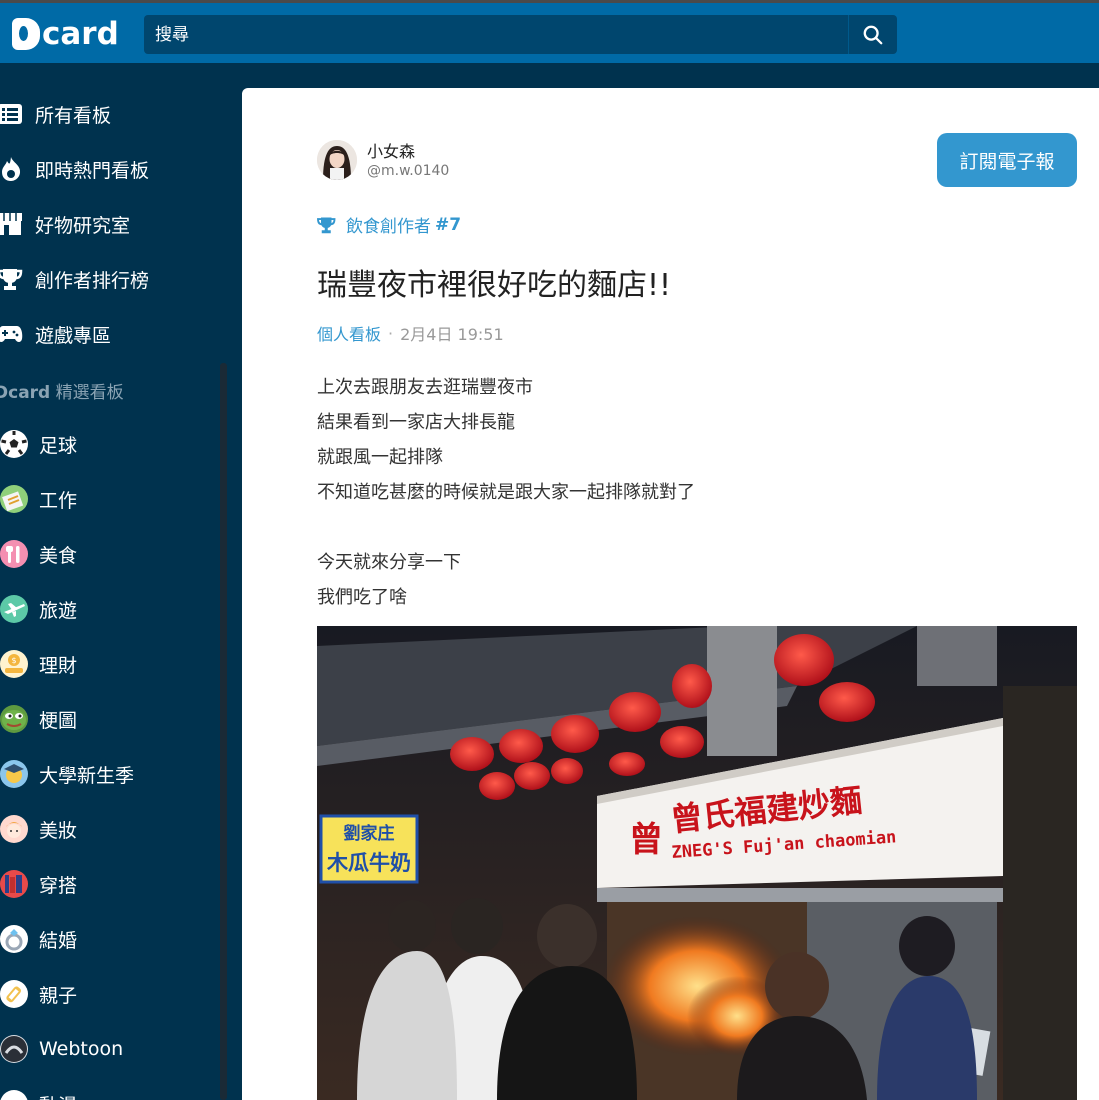 Image resolution: width=1099 pixels, height=1100 pixels. What do you see at coordinates (14, 1049) in the screenshot?
I see `webtoon-icon` at bounding box center [14, 1049].